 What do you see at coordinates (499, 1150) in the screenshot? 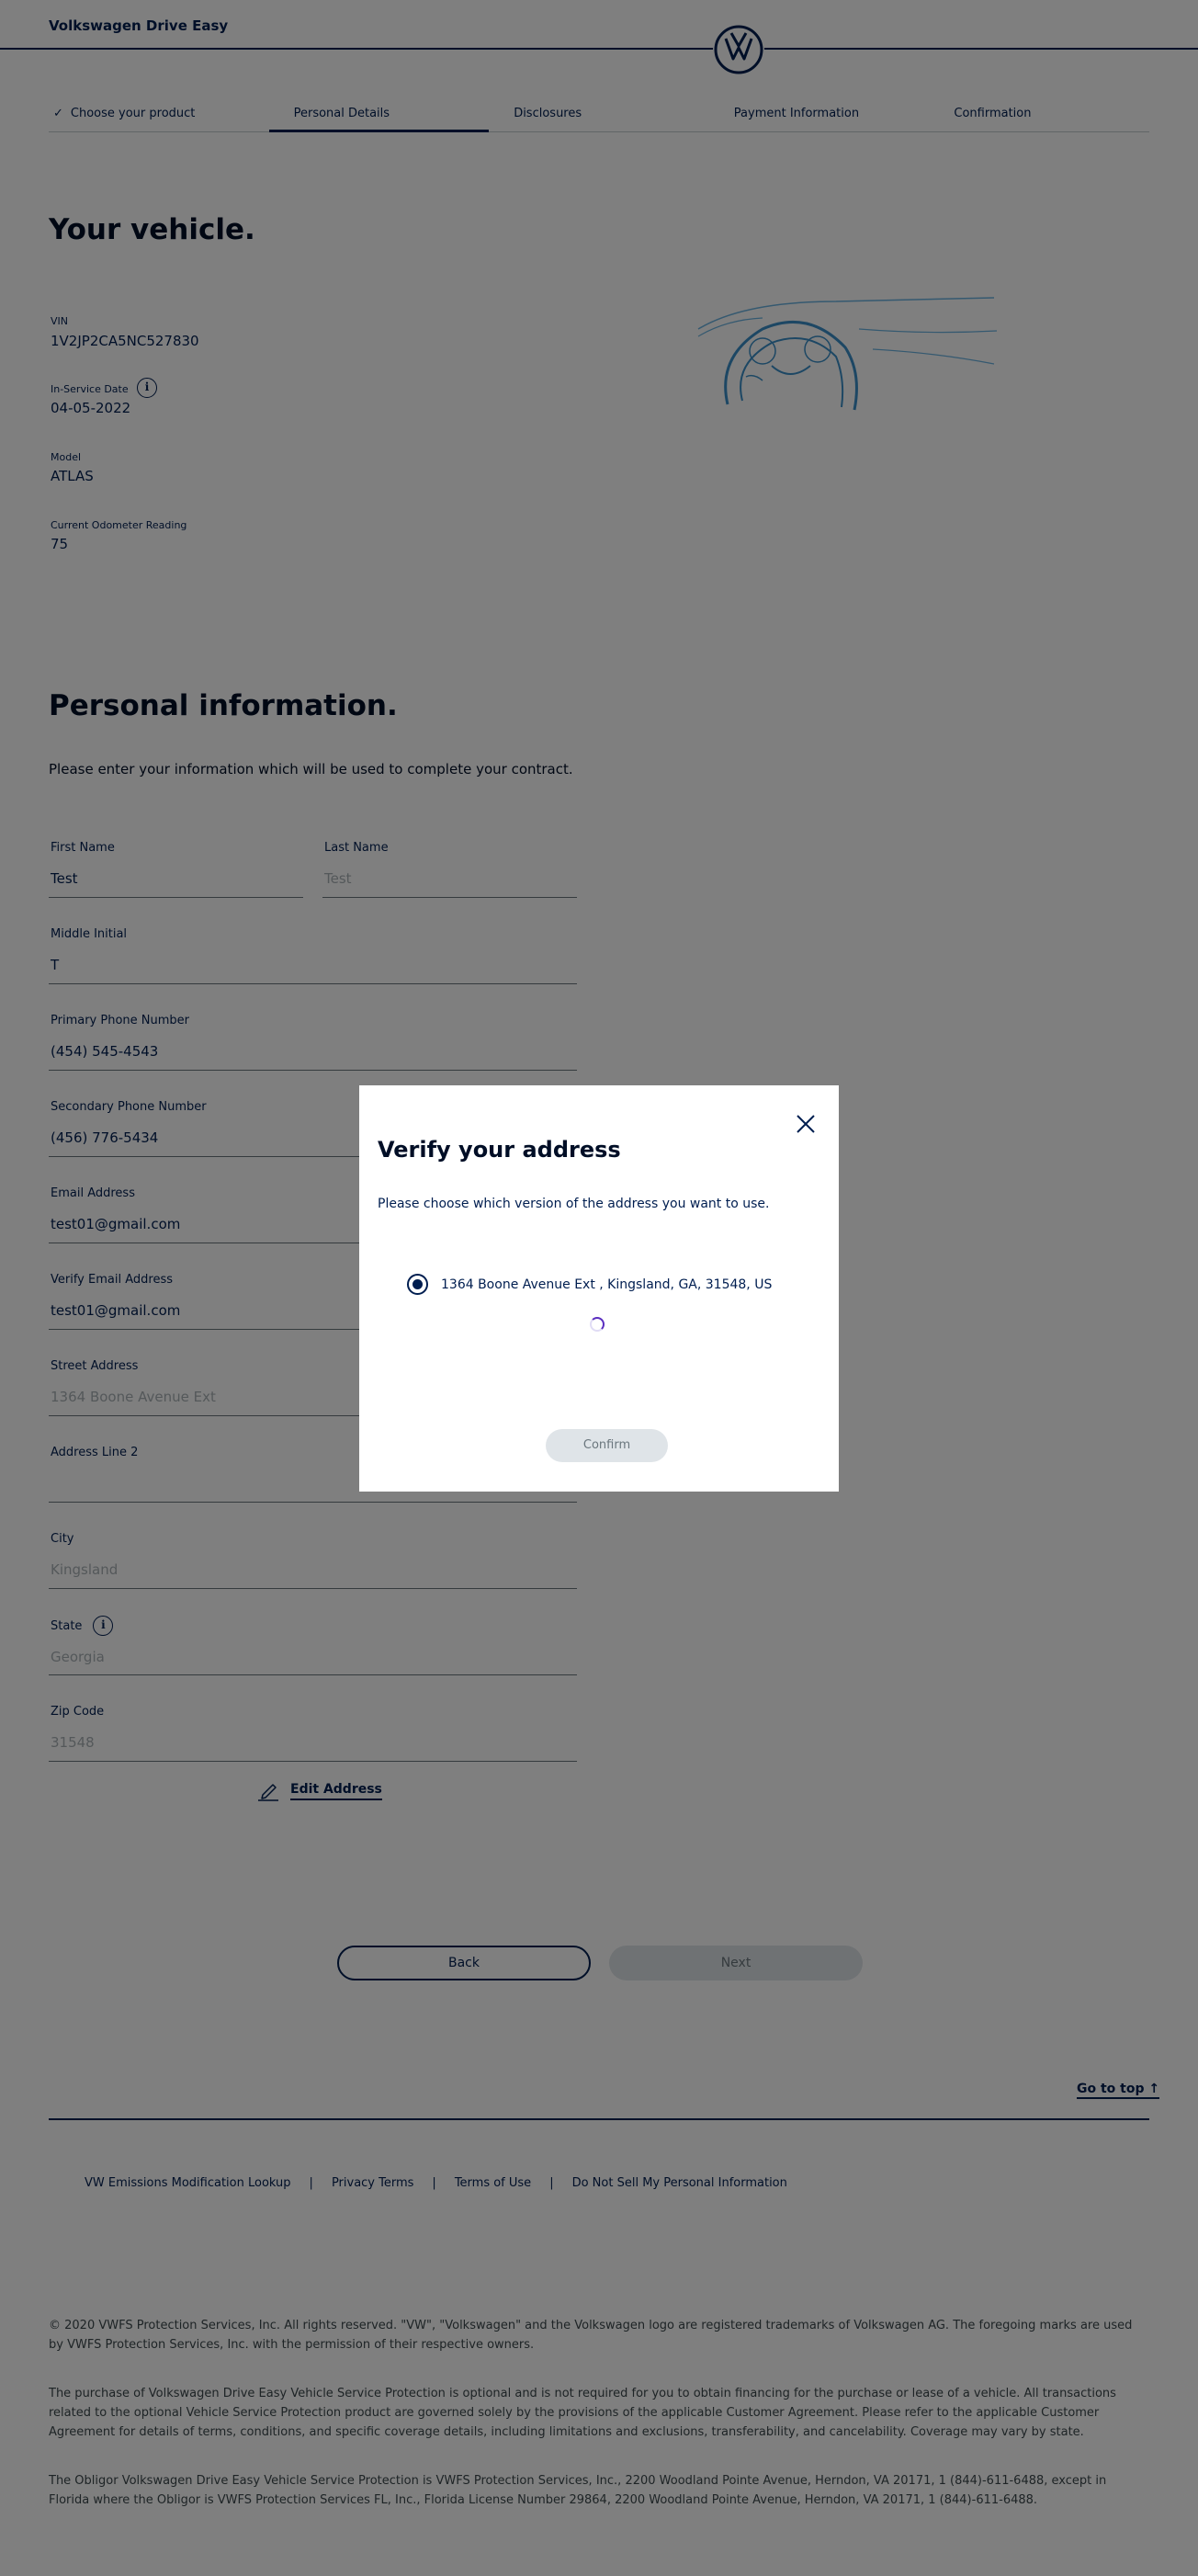
I see `modal-title: Verify your address` at bounding box center [499, 1150].